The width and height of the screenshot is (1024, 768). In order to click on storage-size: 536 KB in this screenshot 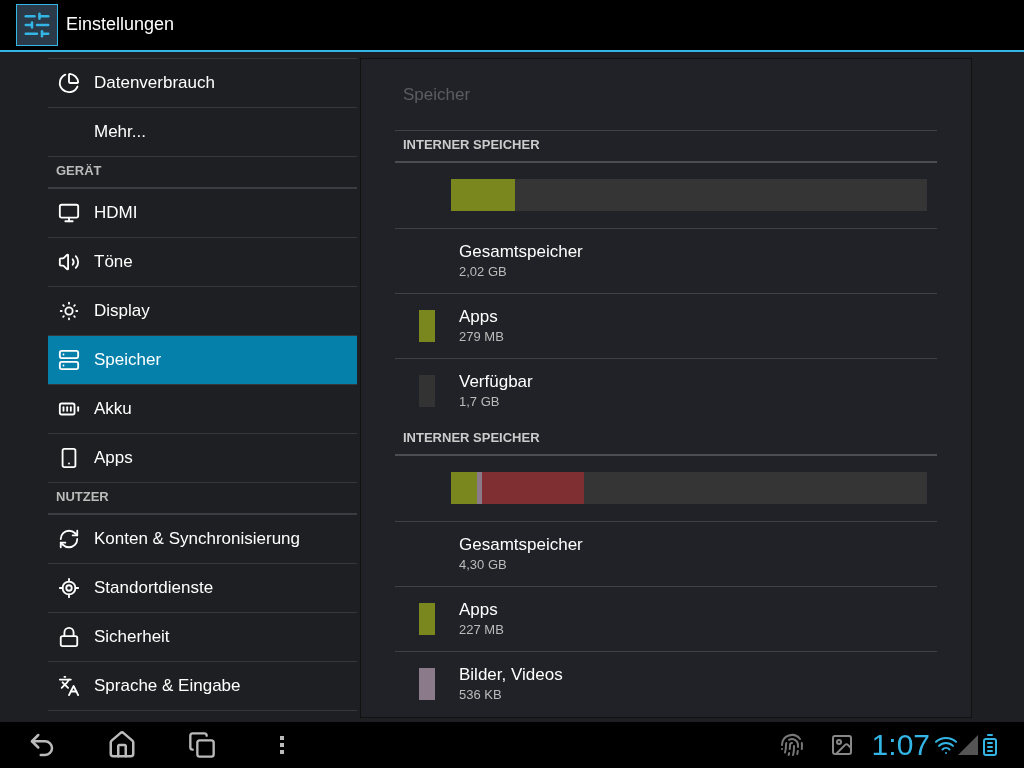, I will do `click(481, 695)`.